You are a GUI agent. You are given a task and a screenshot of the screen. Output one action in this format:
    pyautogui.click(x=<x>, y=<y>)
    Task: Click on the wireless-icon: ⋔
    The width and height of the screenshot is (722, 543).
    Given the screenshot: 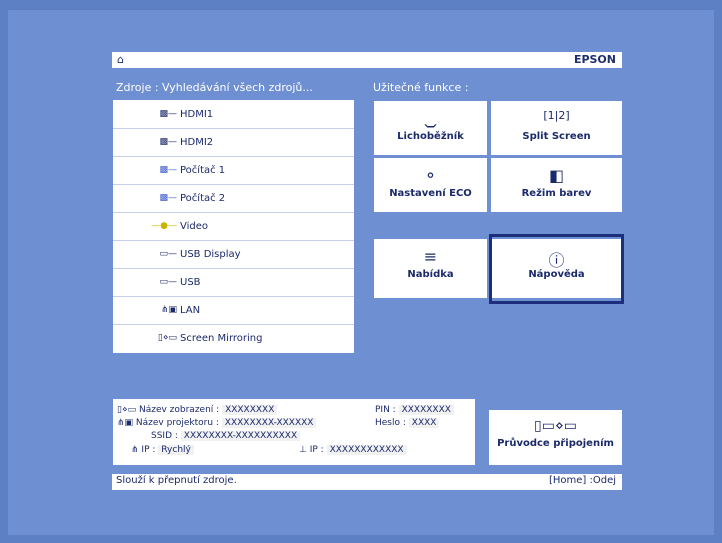 What is the action you would take?
    pyautogui.click(x=135, y=450)
    